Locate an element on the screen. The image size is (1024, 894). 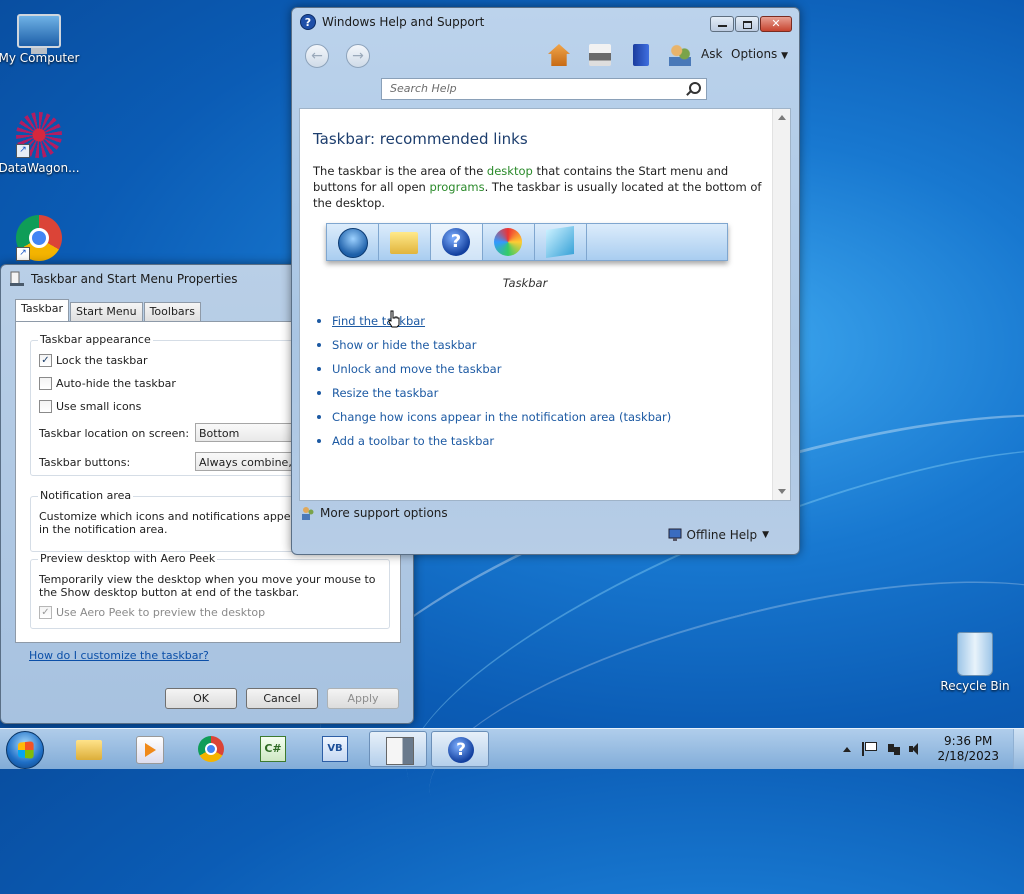
more-support-options: More support options is located at coordinates (374, 513).